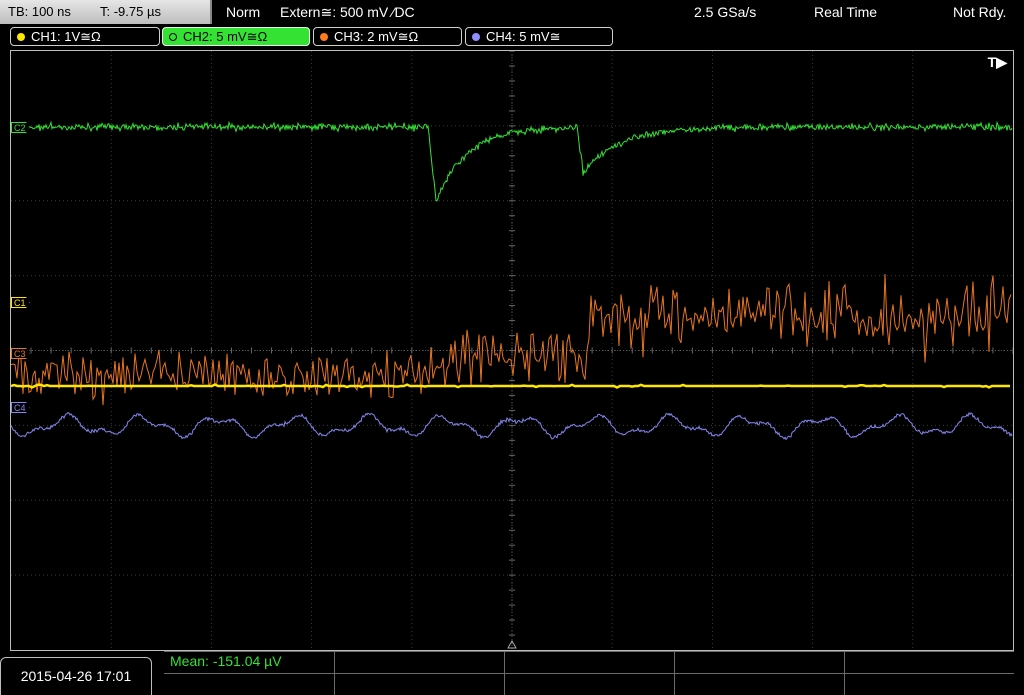  What do you see at coordinates (247, 661) in the screenshot?
I see `measurement-value: -151.04 µV` at bounding box center [247, 661].